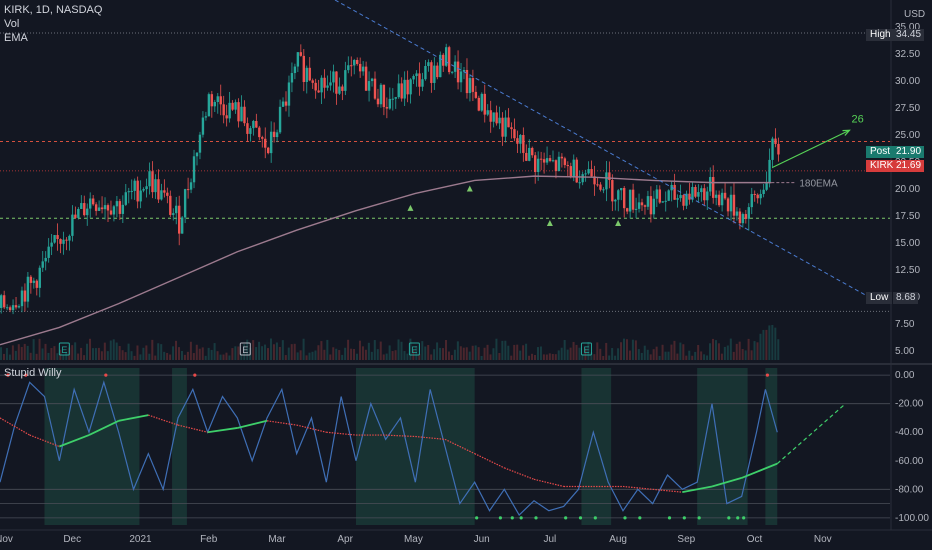 Image resolution: width=932 pixels, height=550 pixels. What do you see at coordinates (53, 10) in the screenshot?
I see `symbol-line: KIRK, 1D, NASDAQ` at bounding box center [53, 10].